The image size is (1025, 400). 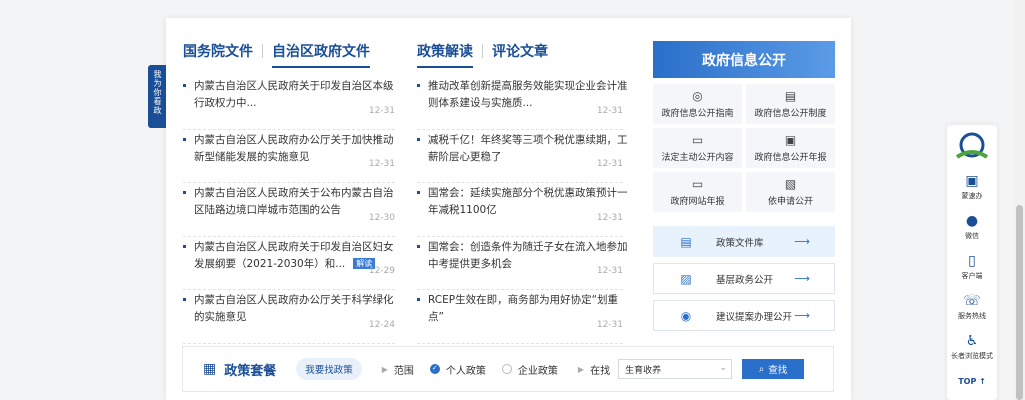 I want to click on policy-library-button: ▤ 政策文件库 ⟶, so click(x=744, y=241).